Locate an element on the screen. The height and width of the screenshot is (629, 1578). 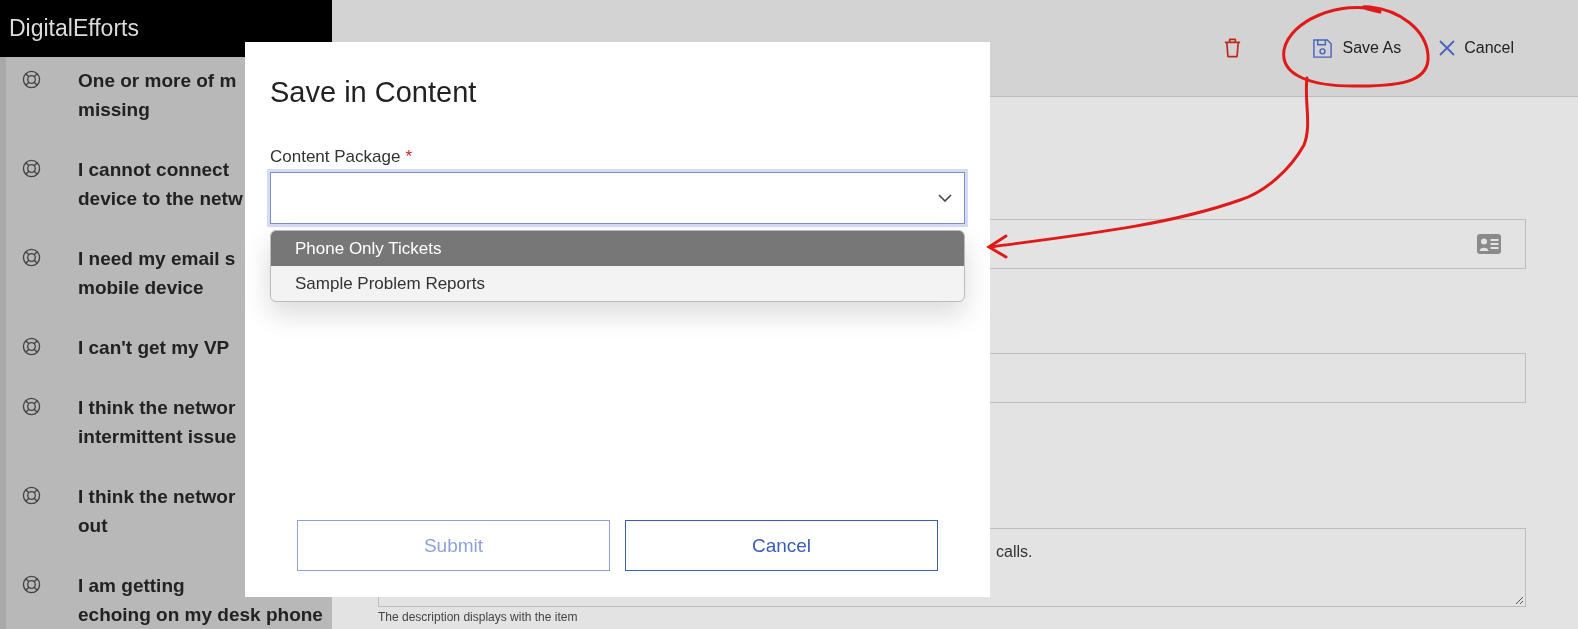
brand-name: DigitalEfforts is located at coordinates (74, 28).